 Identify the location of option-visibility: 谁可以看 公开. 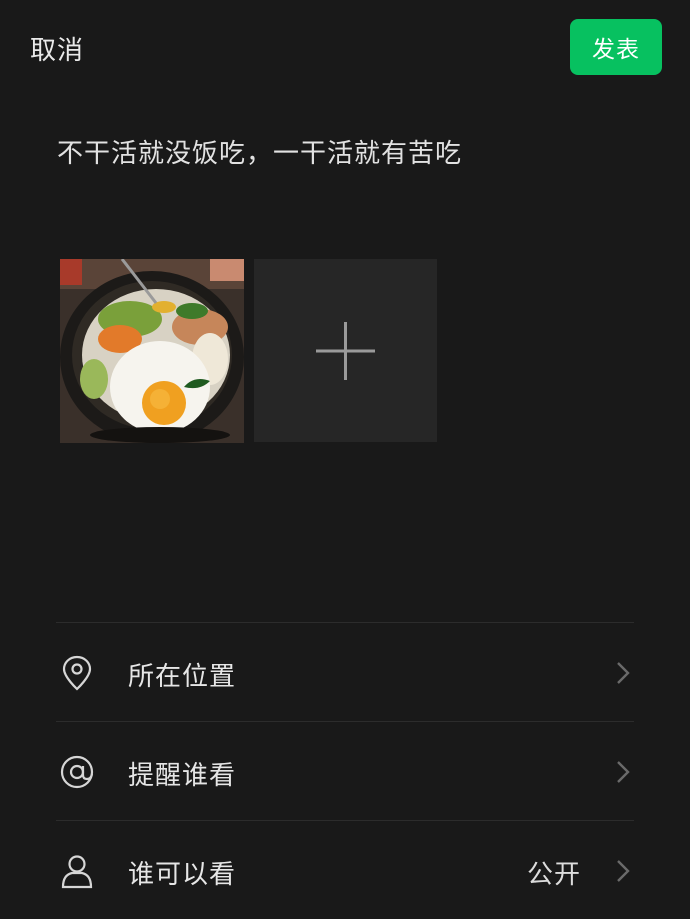
(345, 869).